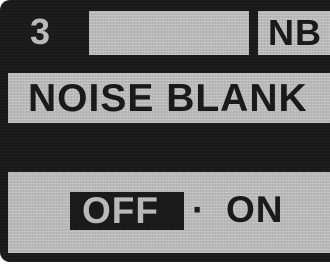  Describe the element at coordinates (40, 31) in the screenshot. I see `menu-number: 3` at that location.